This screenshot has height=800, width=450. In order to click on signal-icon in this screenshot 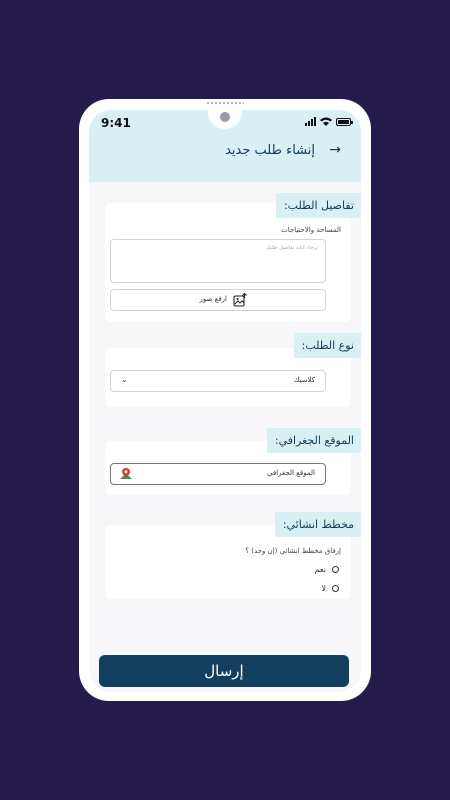, I will do `click(310, 121)`.